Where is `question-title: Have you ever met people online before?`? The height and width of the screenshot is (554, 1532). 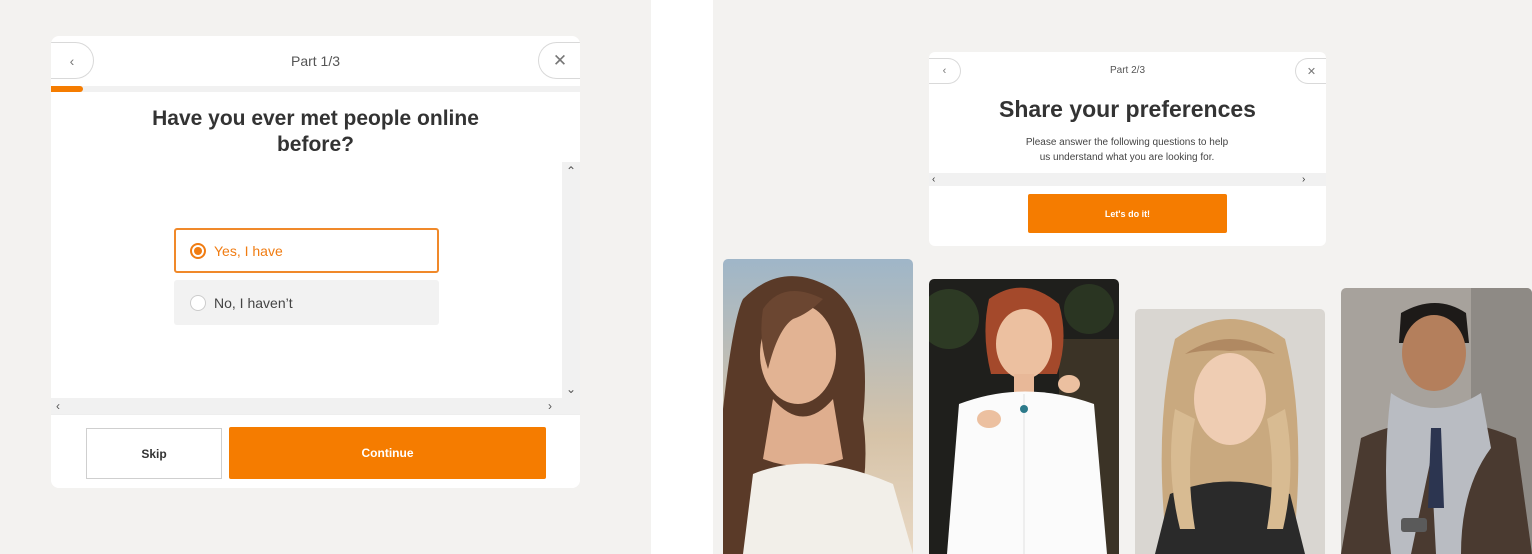
question-title: Have you ever met people online before? is located at coordinates (315, 131).